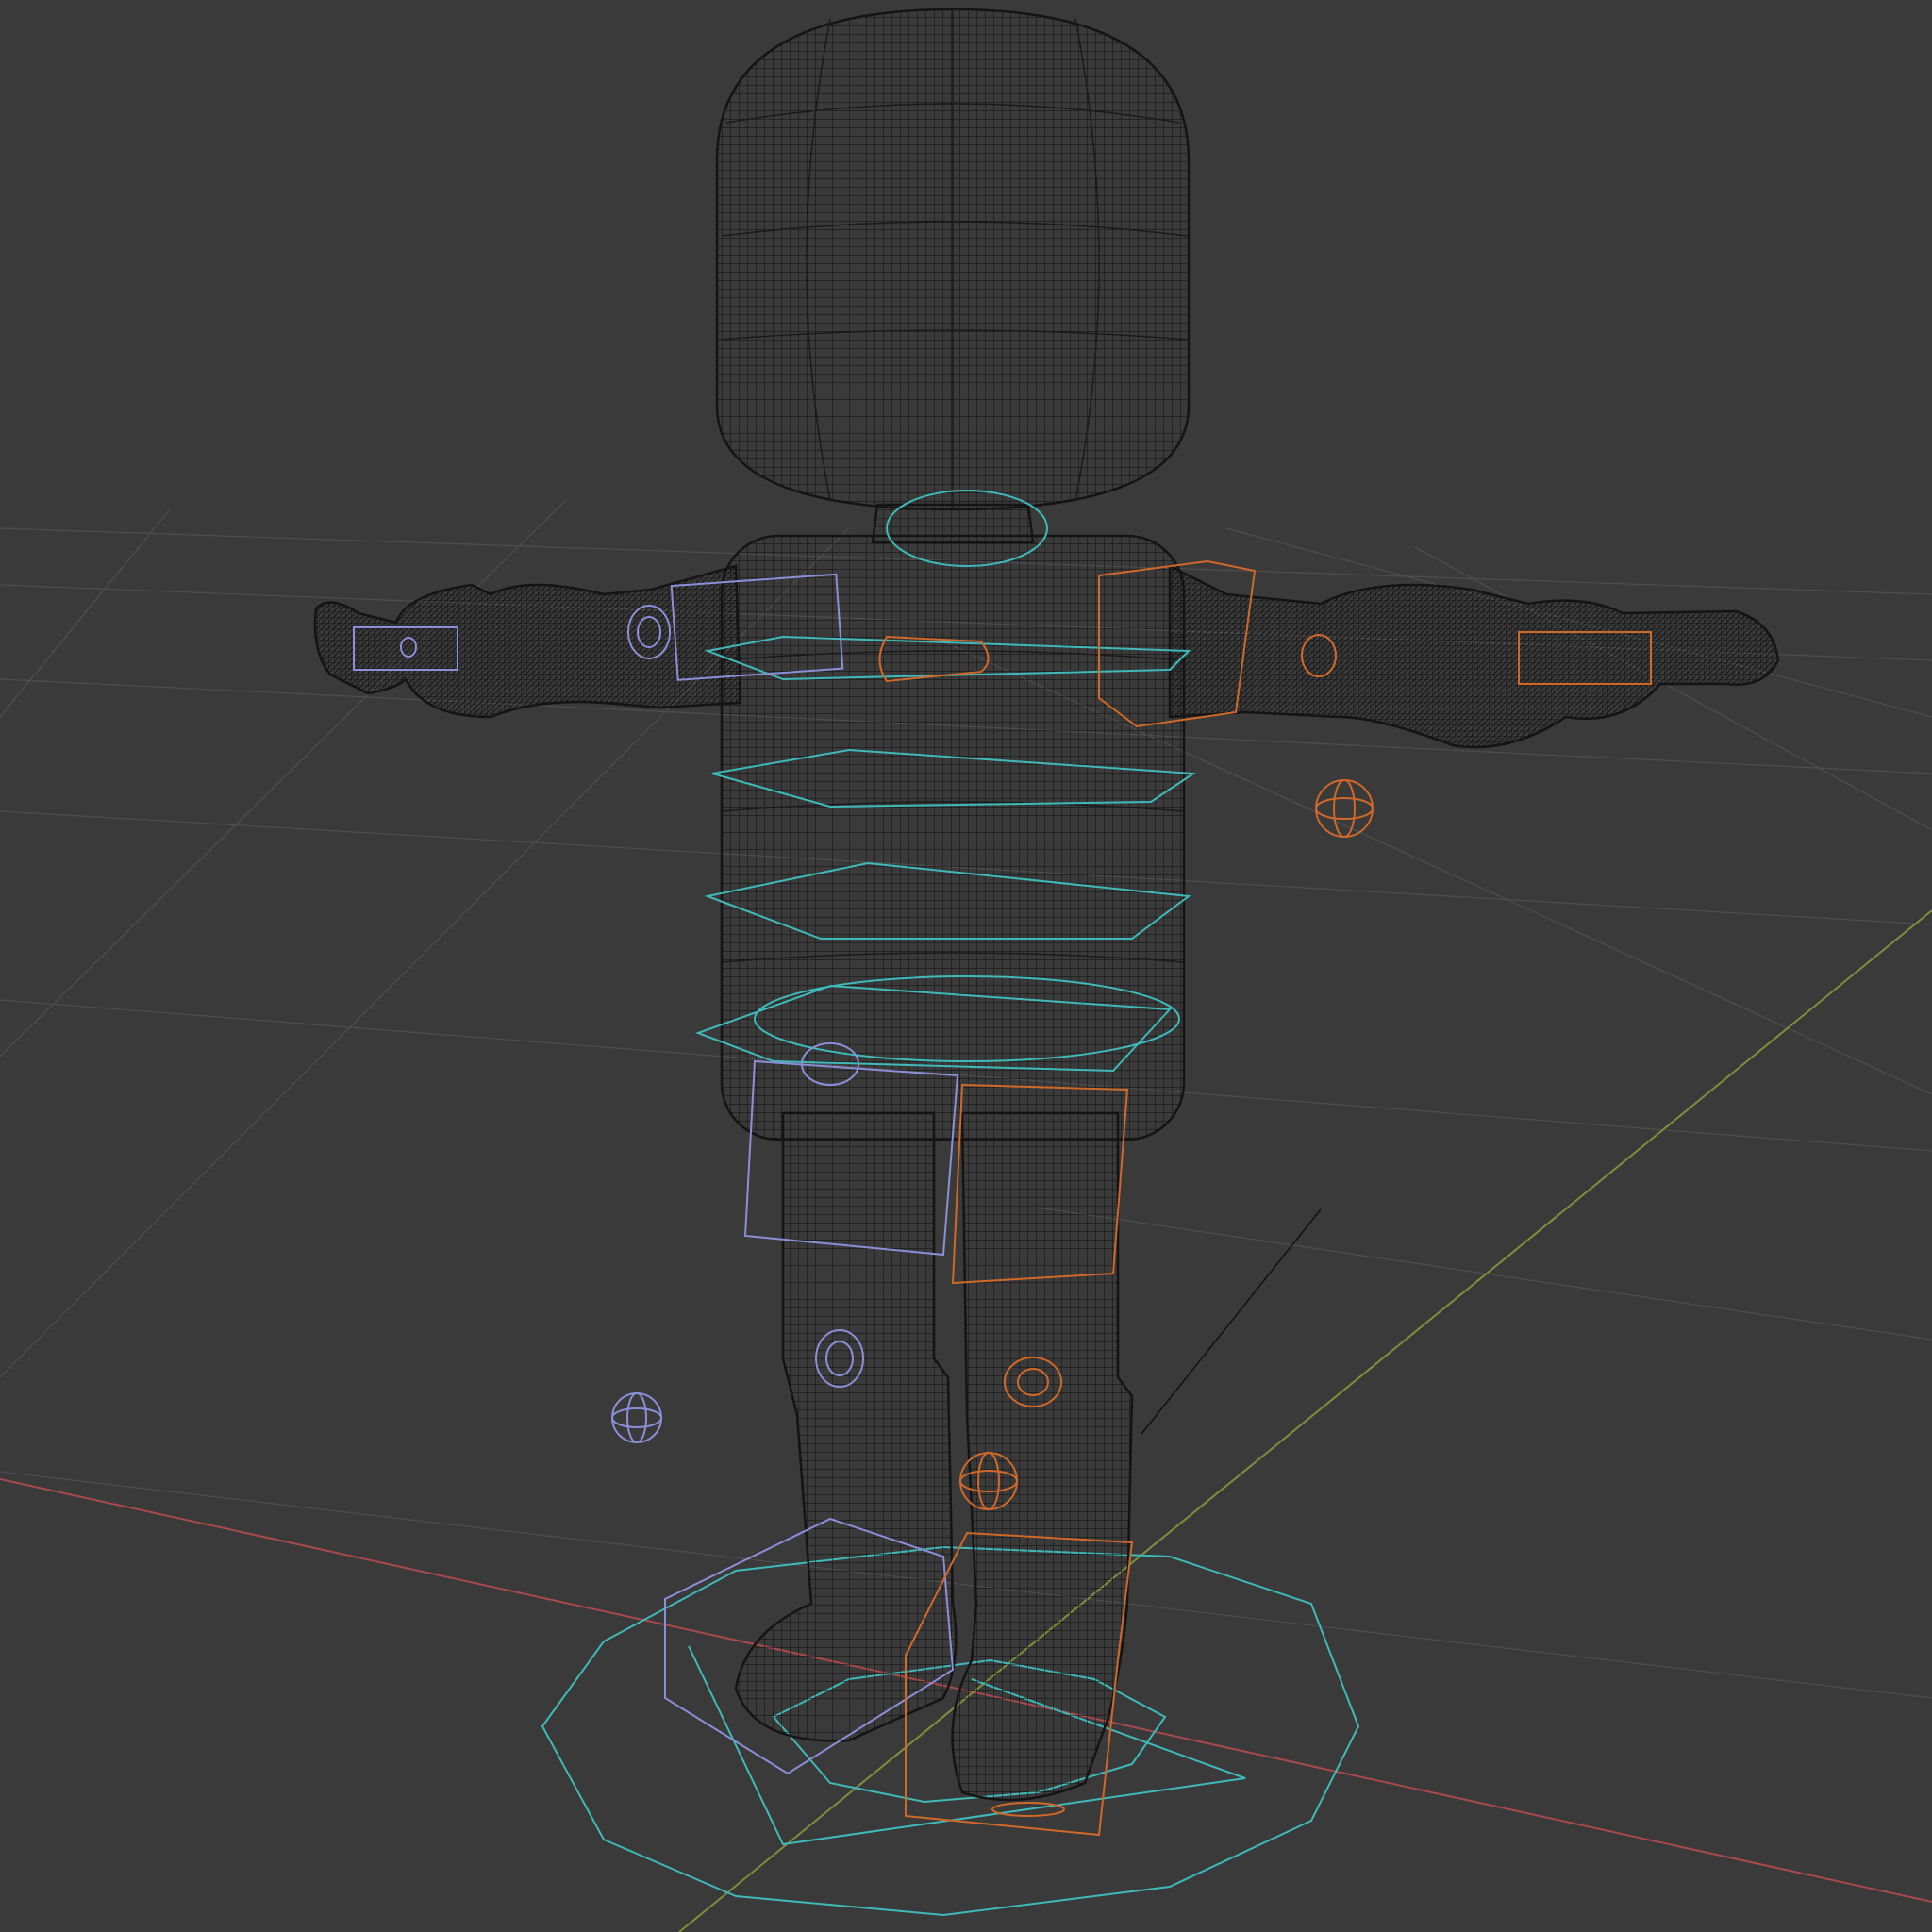 The image size is (1932, 1932). I want to click on leg-left-mesh, so click(846, 1427).